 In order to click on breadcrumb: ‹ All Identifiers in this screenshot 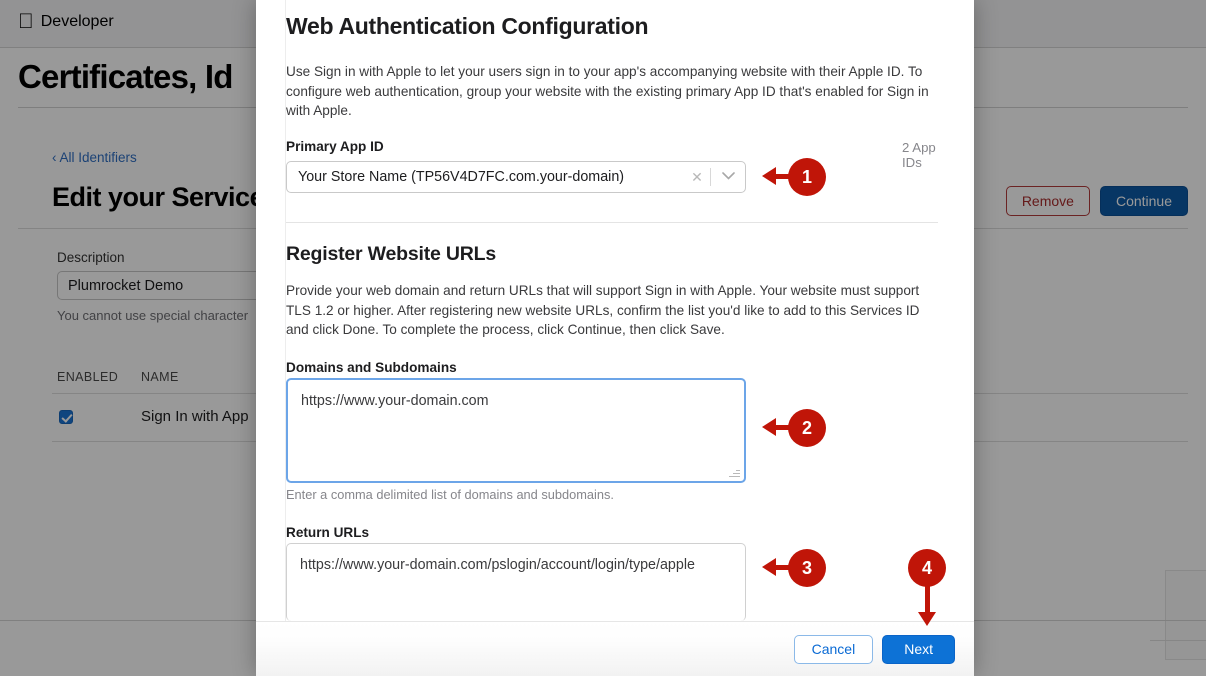, I will do `click(94, 157)`.